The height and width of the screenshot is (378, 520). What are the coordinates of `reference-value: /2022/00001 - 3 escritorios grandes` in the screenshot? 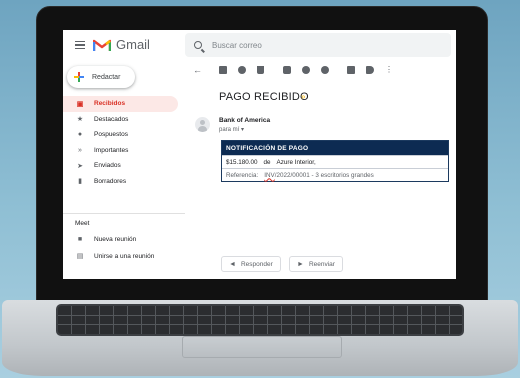 It's located at (324, 175).